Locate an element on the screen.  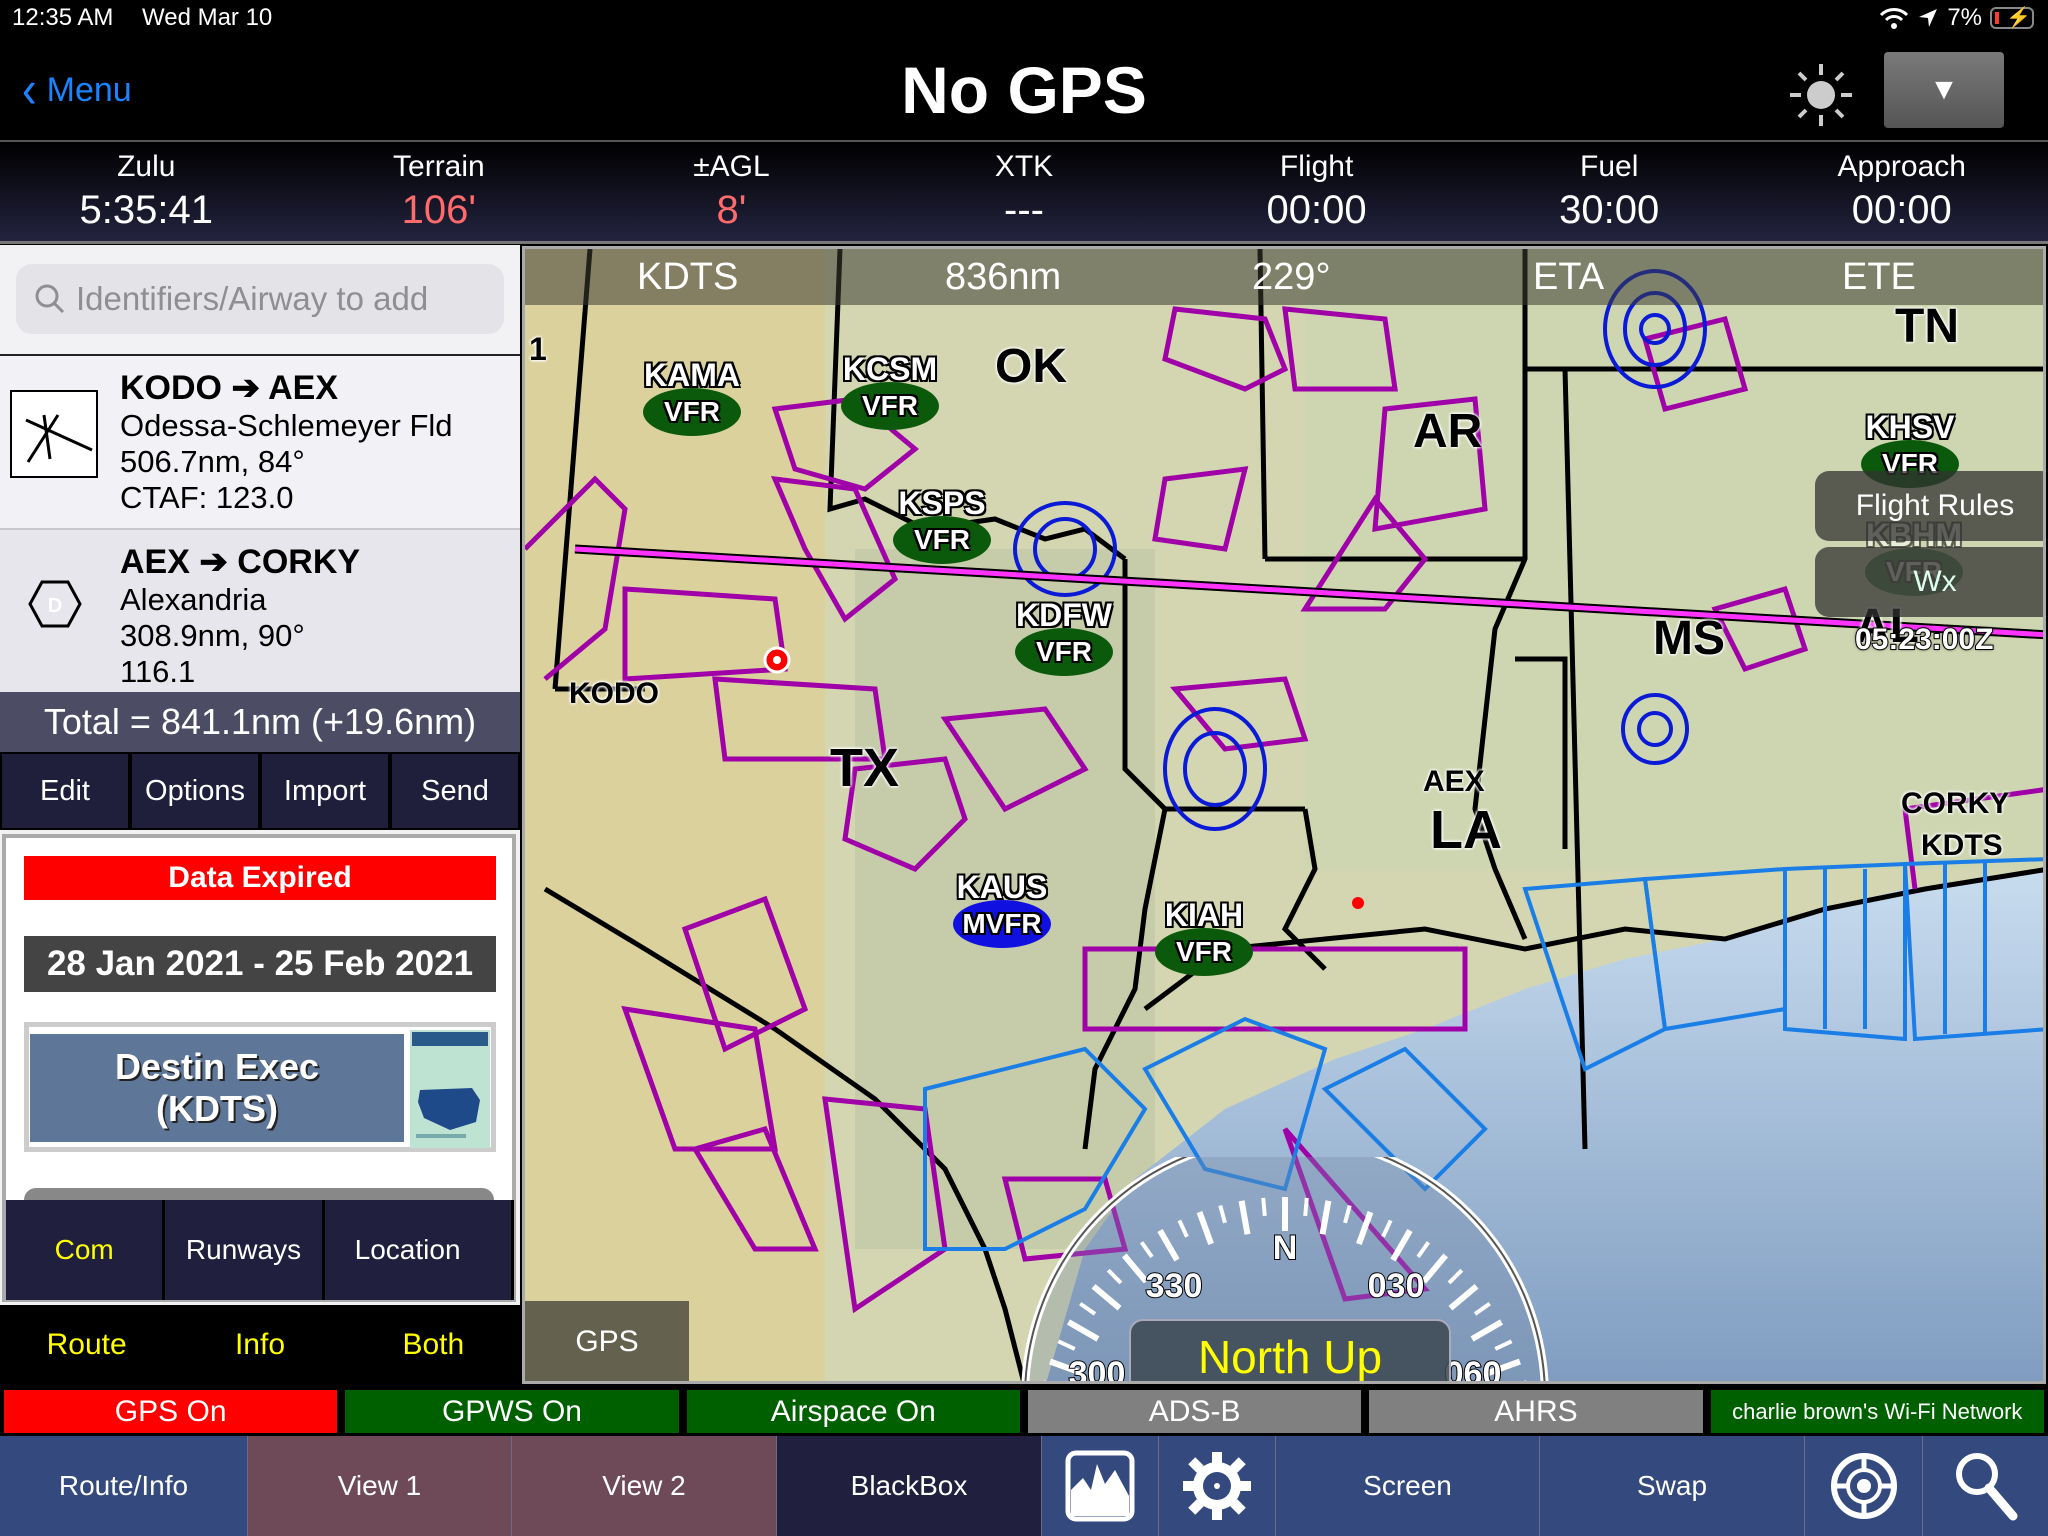
leg-title: KODO ➔ AEX is located at coordinates (229, 388).